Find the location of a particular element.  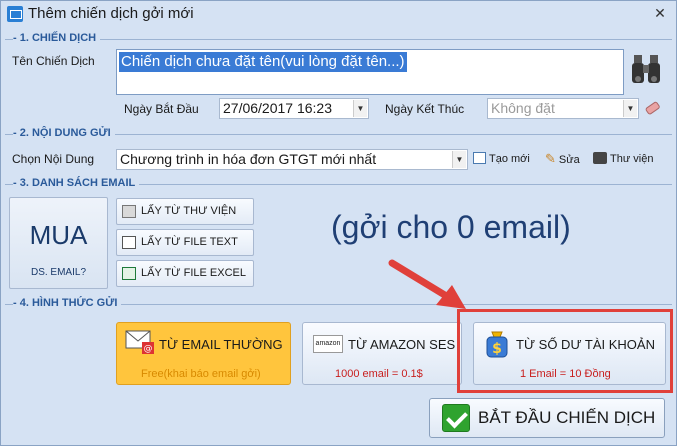

library-icon is located at coordinates (129, 211).